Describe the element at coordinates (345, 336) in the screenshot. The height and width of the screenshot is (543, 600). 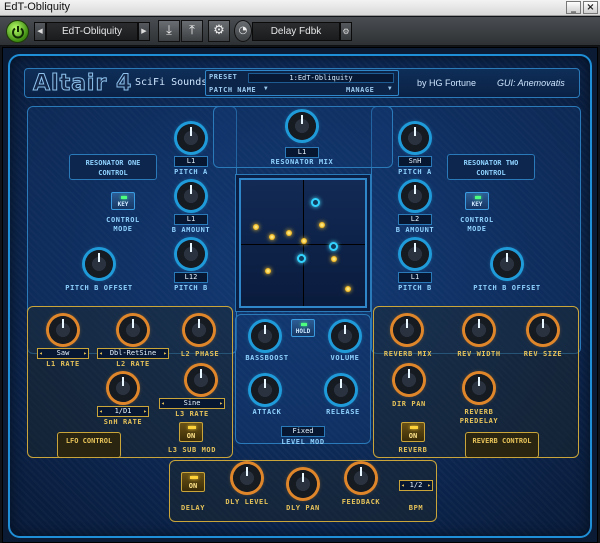
I see `volume-knob` at that location.